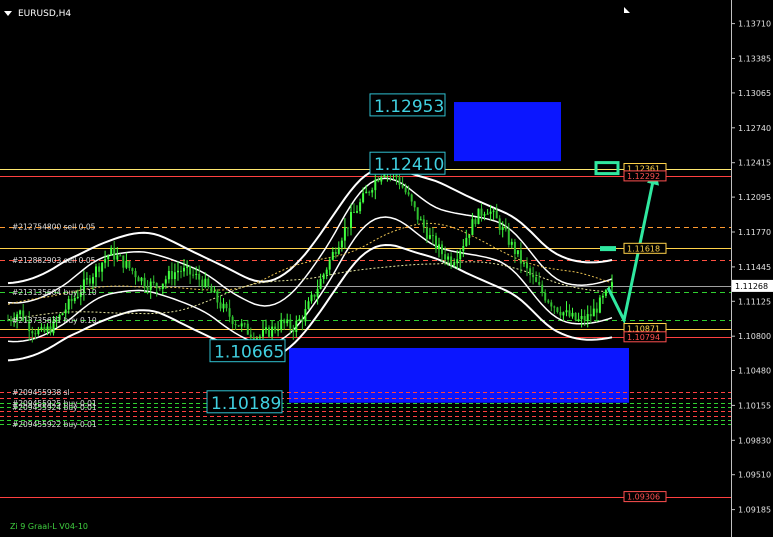 This screenshot has width=773, height=537. I want to click on price-tick-label: 1.13065, so click(754, 93).